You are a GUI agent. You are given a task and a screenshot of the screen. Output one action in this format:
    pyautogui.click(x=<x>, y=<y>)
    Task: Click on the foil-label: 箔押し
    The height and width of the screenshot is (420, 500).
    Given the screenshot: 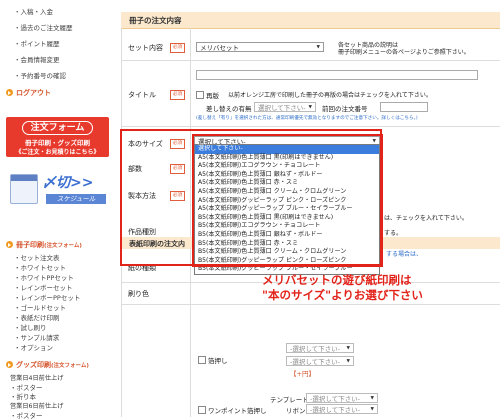 What is the action you would take?
    pyautogui.click(x=218, y=361)
    